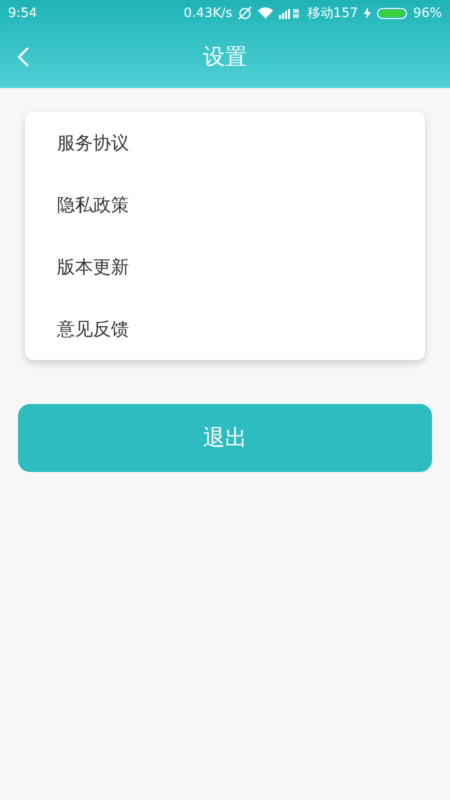 The image size is (450, 800). What do you see at coordinates (225, 267) in the screenshot?
I see `menu-item: 版本更新` at bounding box center [225, 267].